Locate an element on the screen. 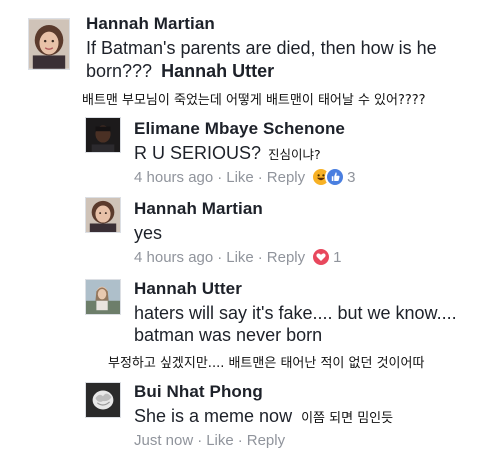 The image size is (500, 456). korean-translation: 이쯤 되면 밈인듯 is located at coordinates (347, 418).